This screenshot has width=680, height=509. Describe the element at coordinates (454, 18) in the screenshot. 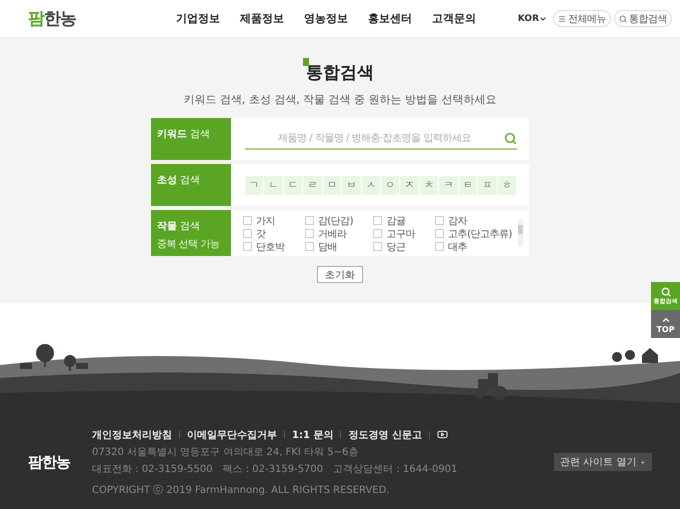

I see `nav-link: 고객문의` at that location.